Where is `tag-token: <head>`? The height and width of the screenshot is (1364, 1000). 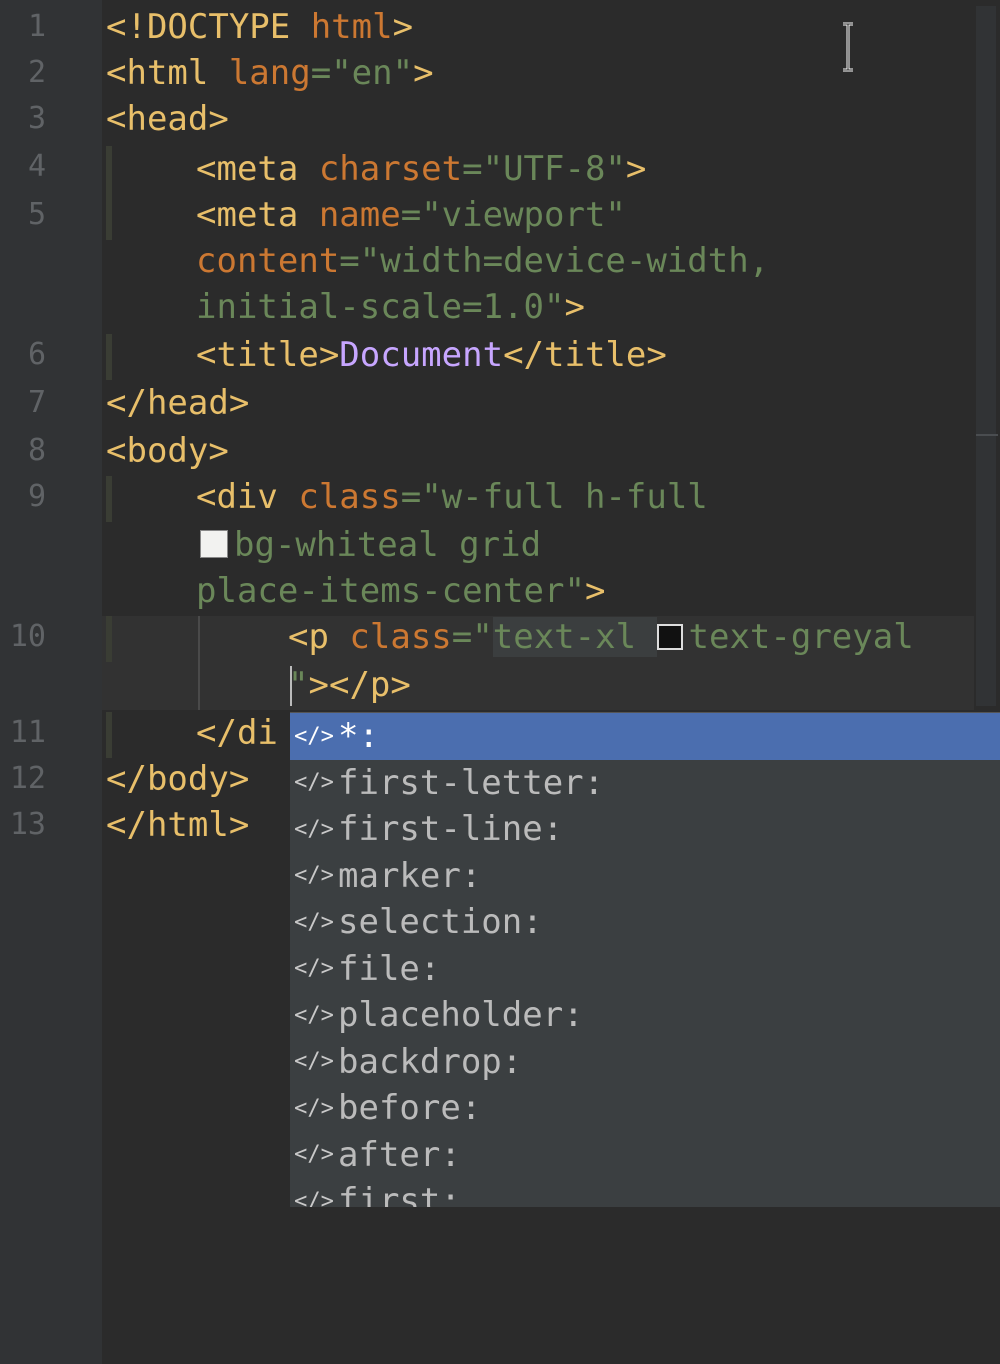
tag-token: <head> is located at coordinates (167, 119).